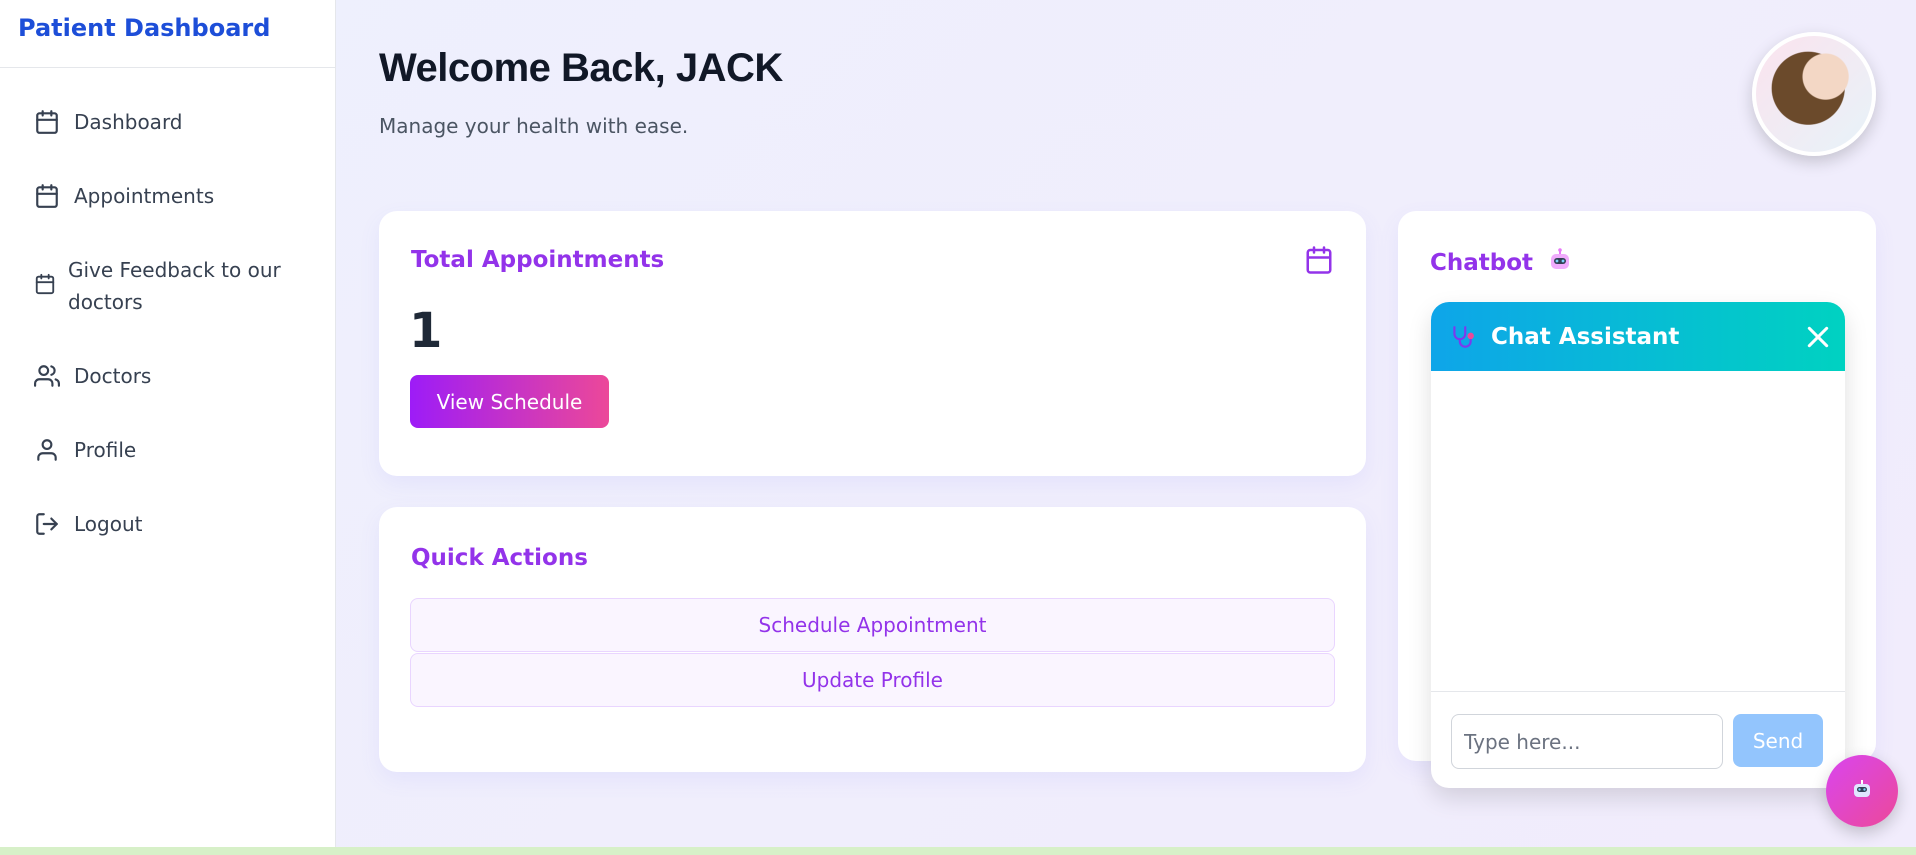 The height and width of the screenshot is (855, 1916). Describe the element at coordinates (128, 122) in the screenshot. I see `sidebar-item-label: Dashboard` at that location.